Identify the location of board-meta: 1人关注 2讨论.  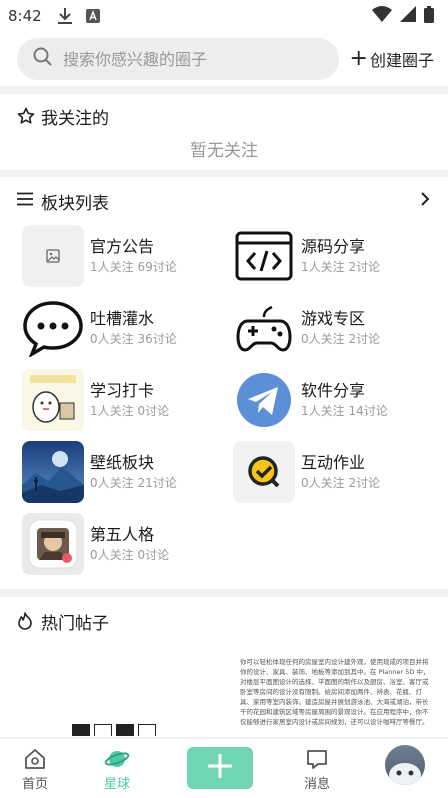
(341, 267).